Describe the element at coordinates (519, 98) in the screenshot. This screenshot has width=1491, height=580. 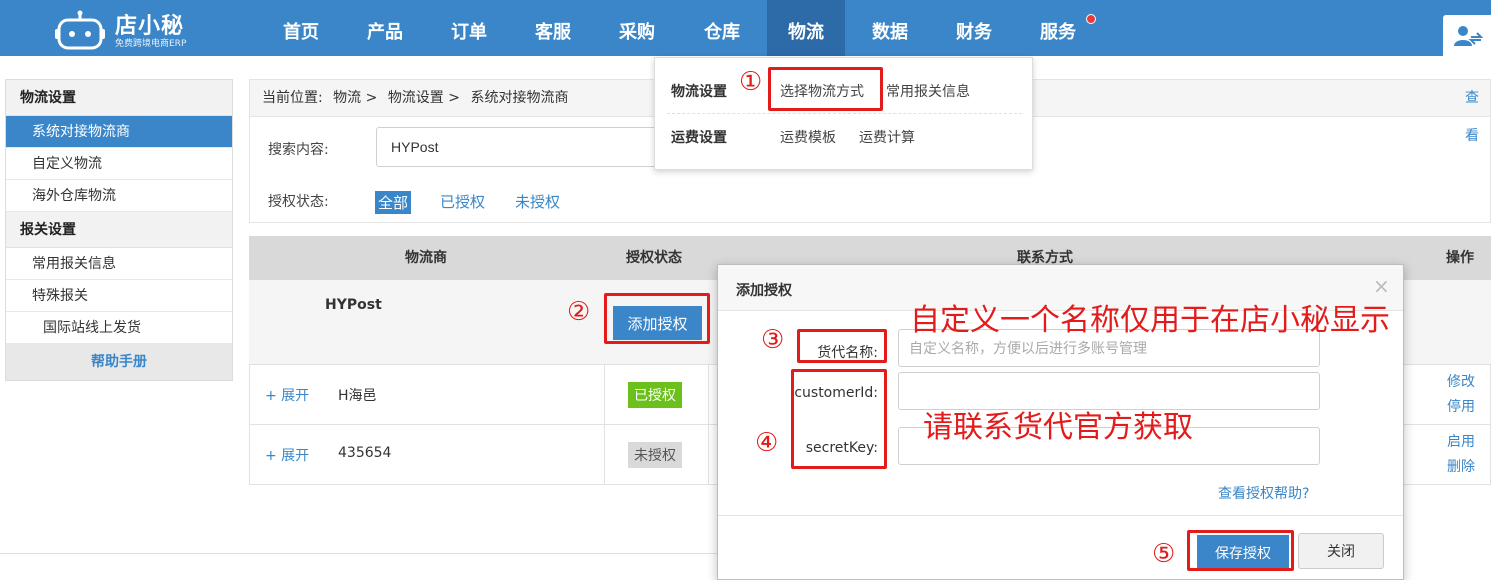
I see `breadcrumb-item-current: 系统对接物流商` at that location.